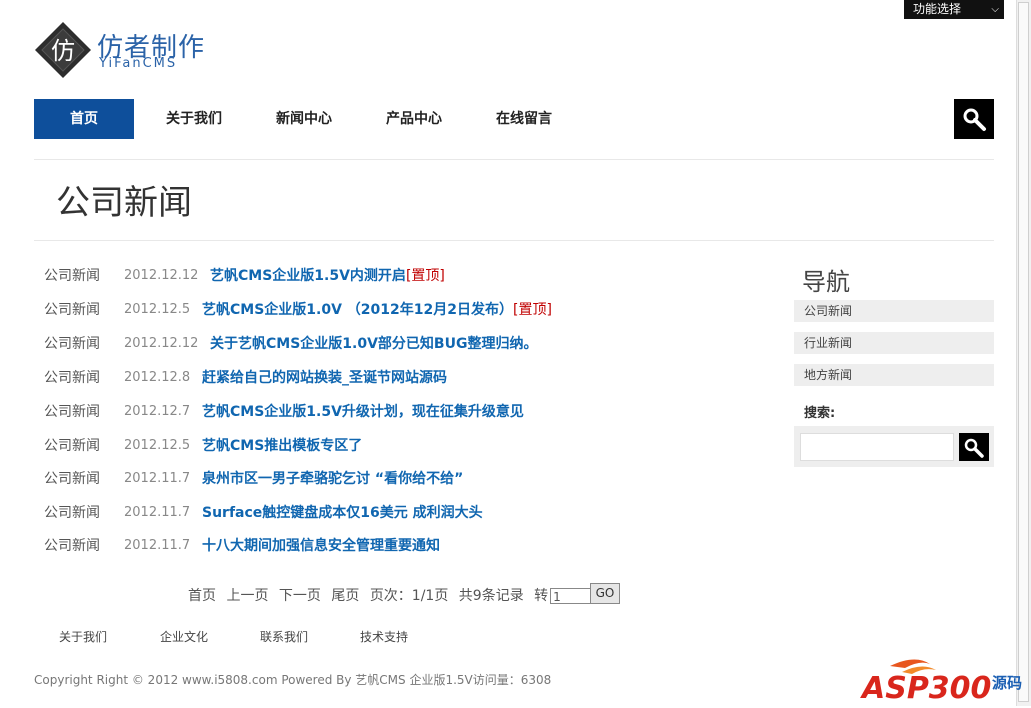 This screenshot has width=1031, height=708. What do you see at coordinates (84, 119) in the screenshot?
I see `nav-item-home: 首页` at bounding box center [84, 119].